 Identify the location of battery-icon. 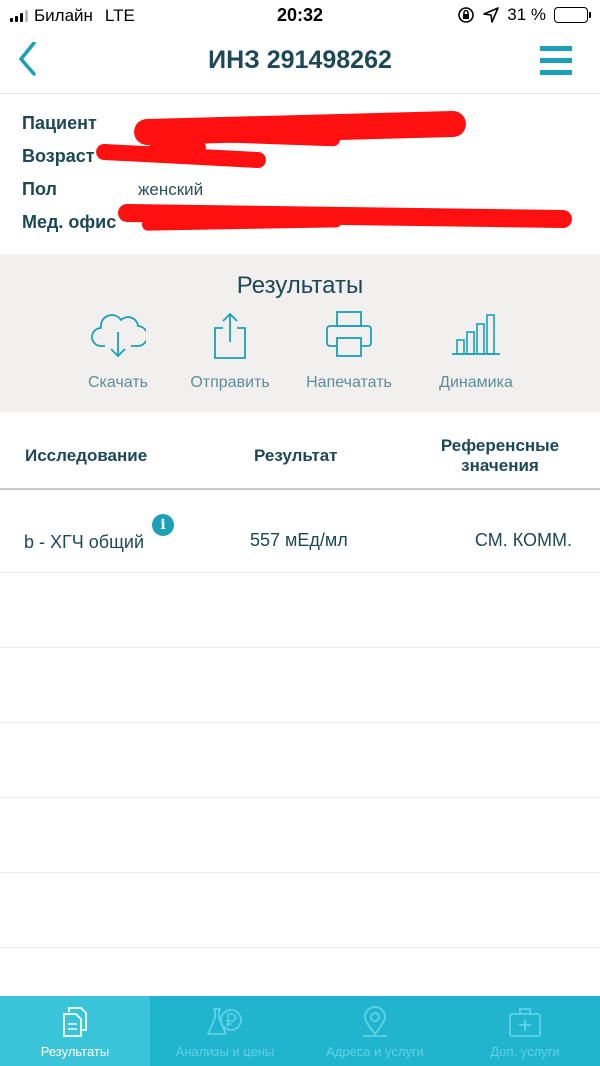
(572, 15).